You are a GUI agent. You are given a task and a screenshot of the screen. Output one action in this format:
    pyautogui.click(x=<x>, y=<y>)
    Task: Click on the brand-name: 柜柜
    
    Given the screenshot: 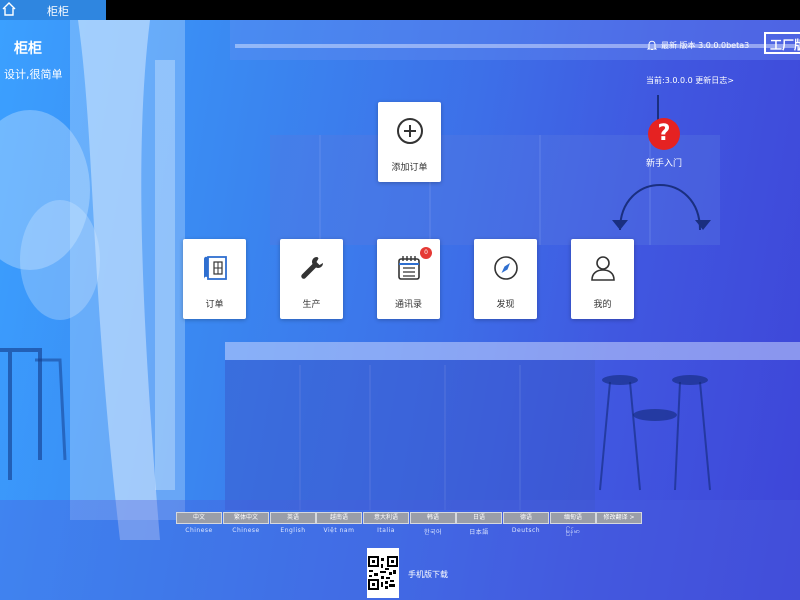 What is the action you would take?
    pyautogui.click(x=28, y=49)
    